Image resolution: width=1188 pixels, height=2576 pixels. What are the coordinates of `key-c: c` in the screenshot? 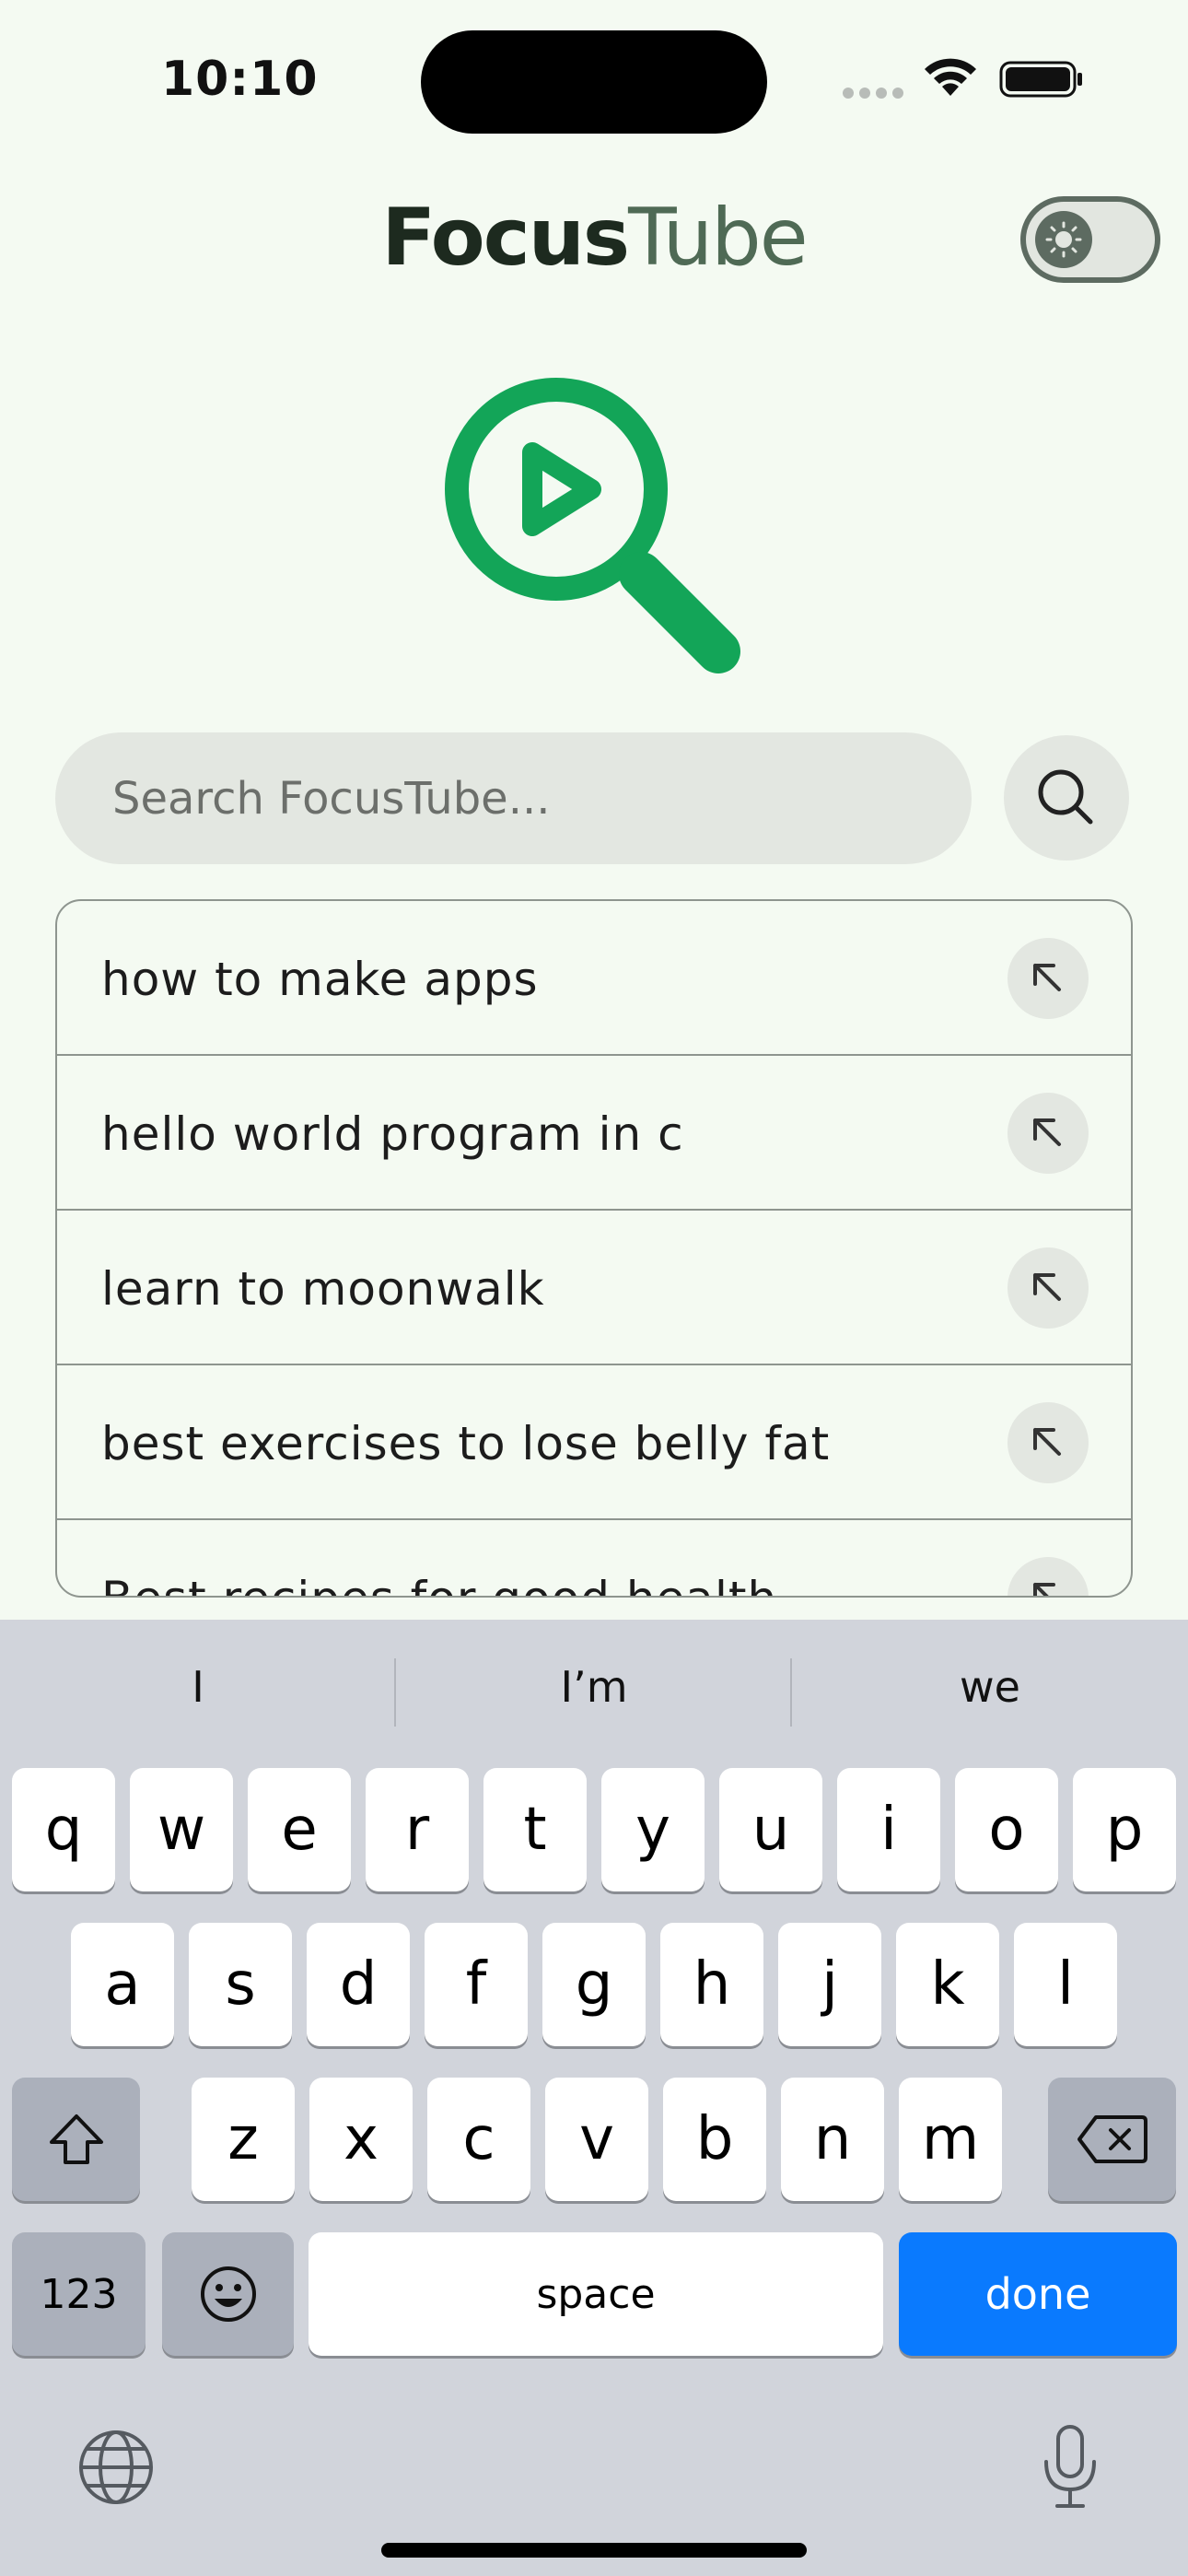 It's located at (479, 2139).